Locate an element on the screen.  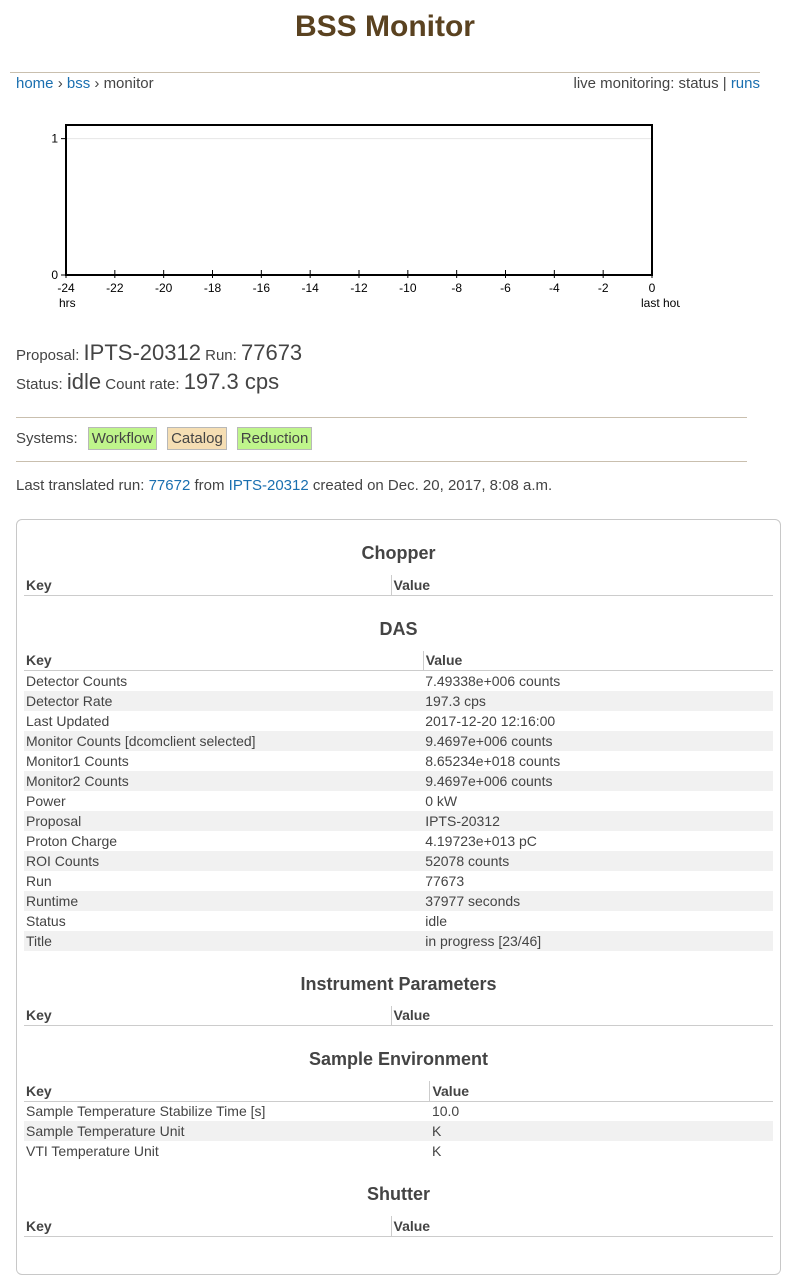
x-tick-label: -10 is located at coordinates (408, 288).